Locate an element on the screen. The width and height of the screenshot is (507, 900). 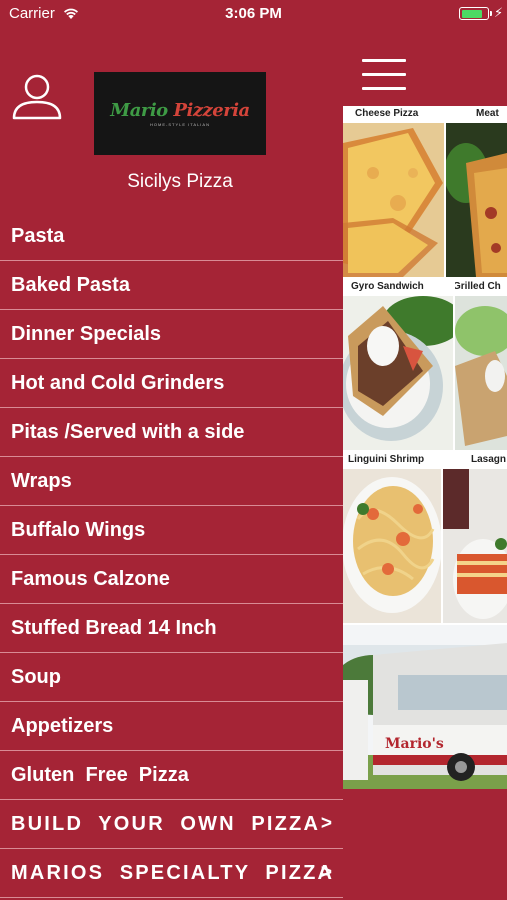
status-bar: Carrier 3:06 PM ⚡ is located at coordinates (253, 14).